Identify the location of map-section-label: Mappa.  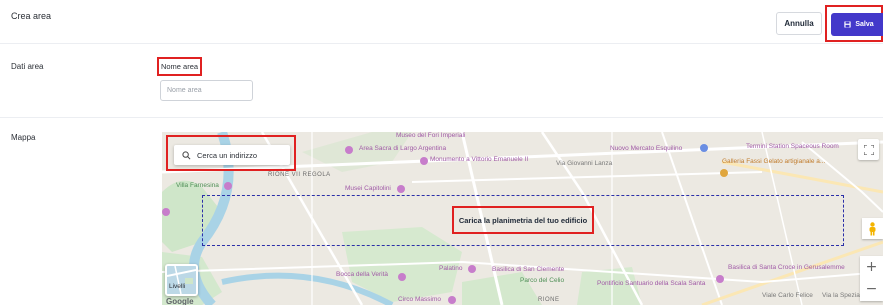
(23, 137).